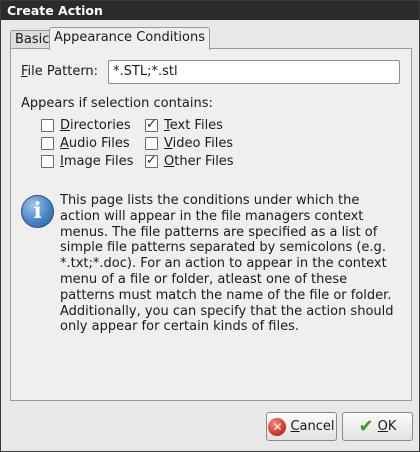  What do you see at coordinates (99, 143) in the screenshot?
I see `audio-files-label: udio Files` at bounding box center [99, 143].